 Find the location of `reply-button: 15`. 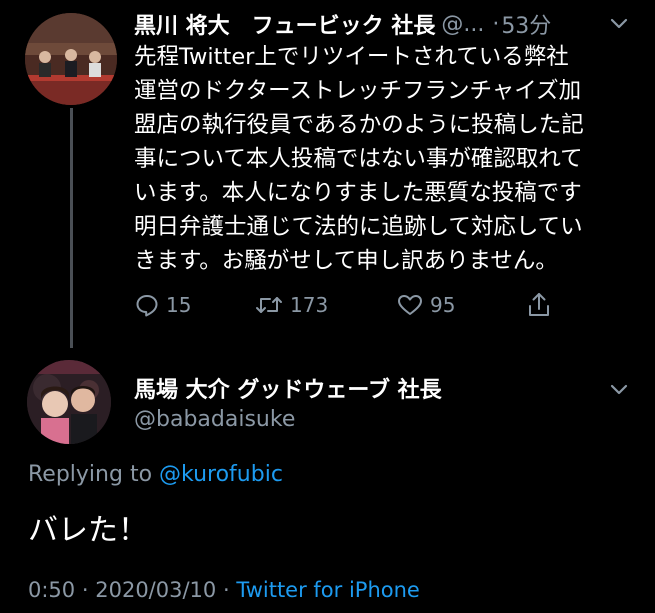

reply-button: 15 is located at coordinates (162, 305).